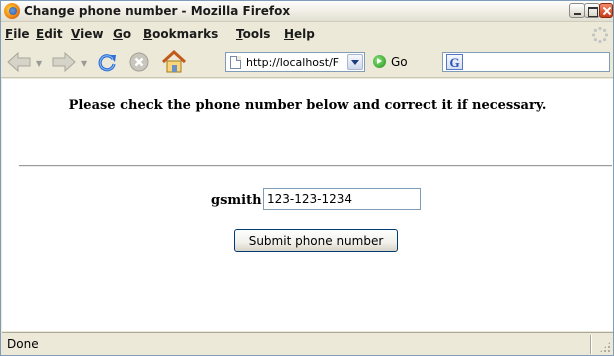  What do you see at coordinates (19, 62) in the screenshot?
I see `back-arrow-icon` at bounding box center [19, 62].